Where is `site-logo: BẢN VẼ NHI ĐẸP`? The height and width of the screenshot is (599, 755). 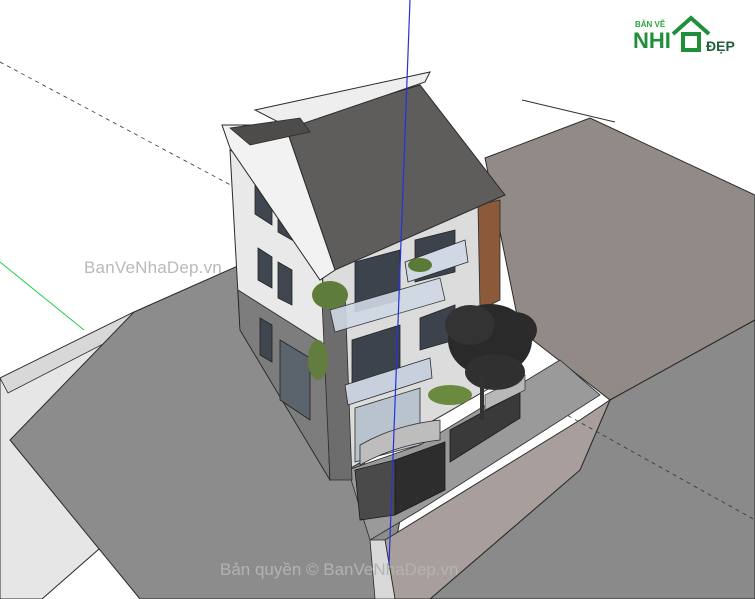
site-logo: BẢN VẼ NHI ĐẸP is located at coordinates (689, 40).